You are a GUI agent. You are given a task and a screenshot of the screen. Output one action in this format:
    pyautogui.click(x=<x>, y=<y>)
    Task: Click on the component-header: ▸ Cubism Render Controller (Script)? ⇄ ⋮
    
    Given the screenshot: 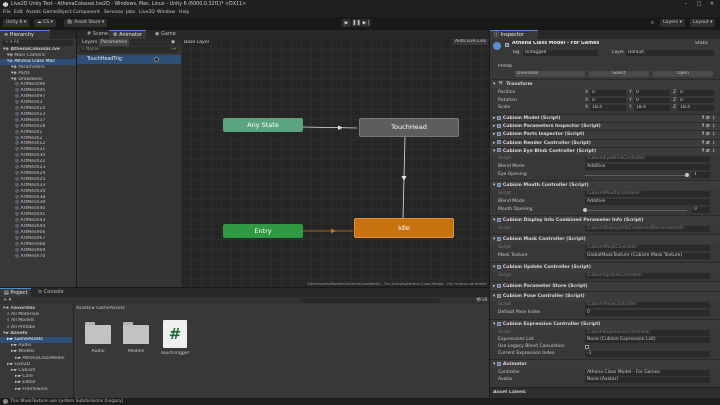 What is the action you would take?
    pyautogui.click(x=605, y=142)
    